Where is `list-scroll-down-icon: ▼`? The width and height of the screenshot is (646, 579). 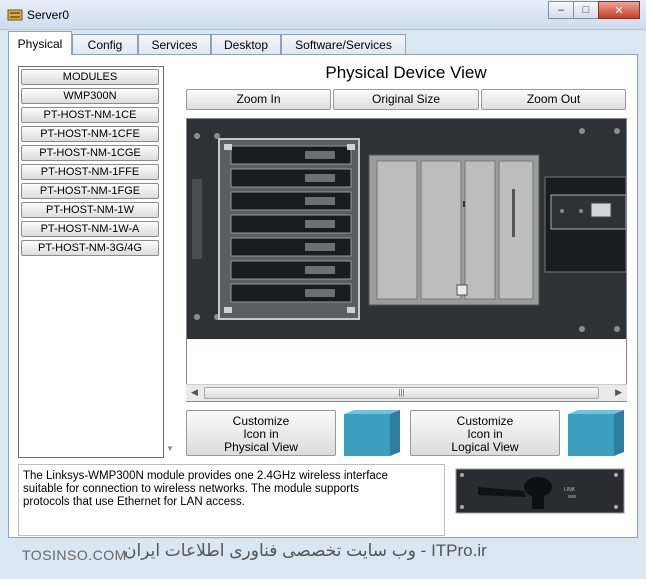 list-scroll-down-icon: ▼ is located at coordinates (170, 450).